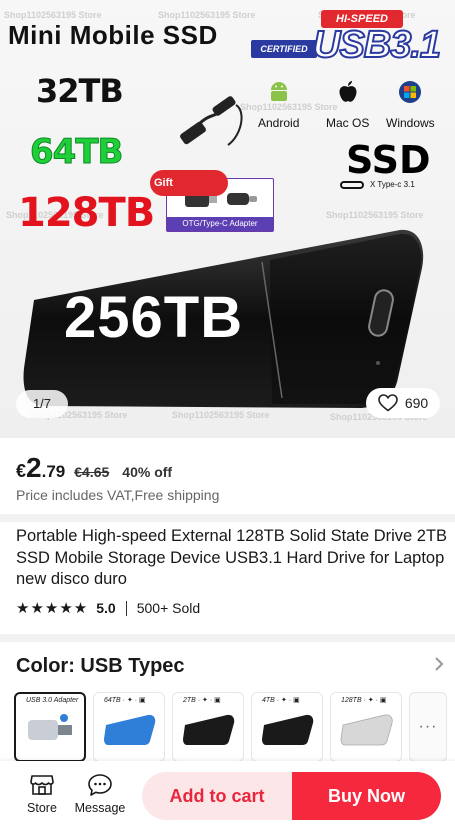 Image resolution: width=455 pixels, height=839 pixels. What do you see at coordinates (410, 123) in the screenshot?
I see `os-label: Windows` at bounding box center [410, 123].